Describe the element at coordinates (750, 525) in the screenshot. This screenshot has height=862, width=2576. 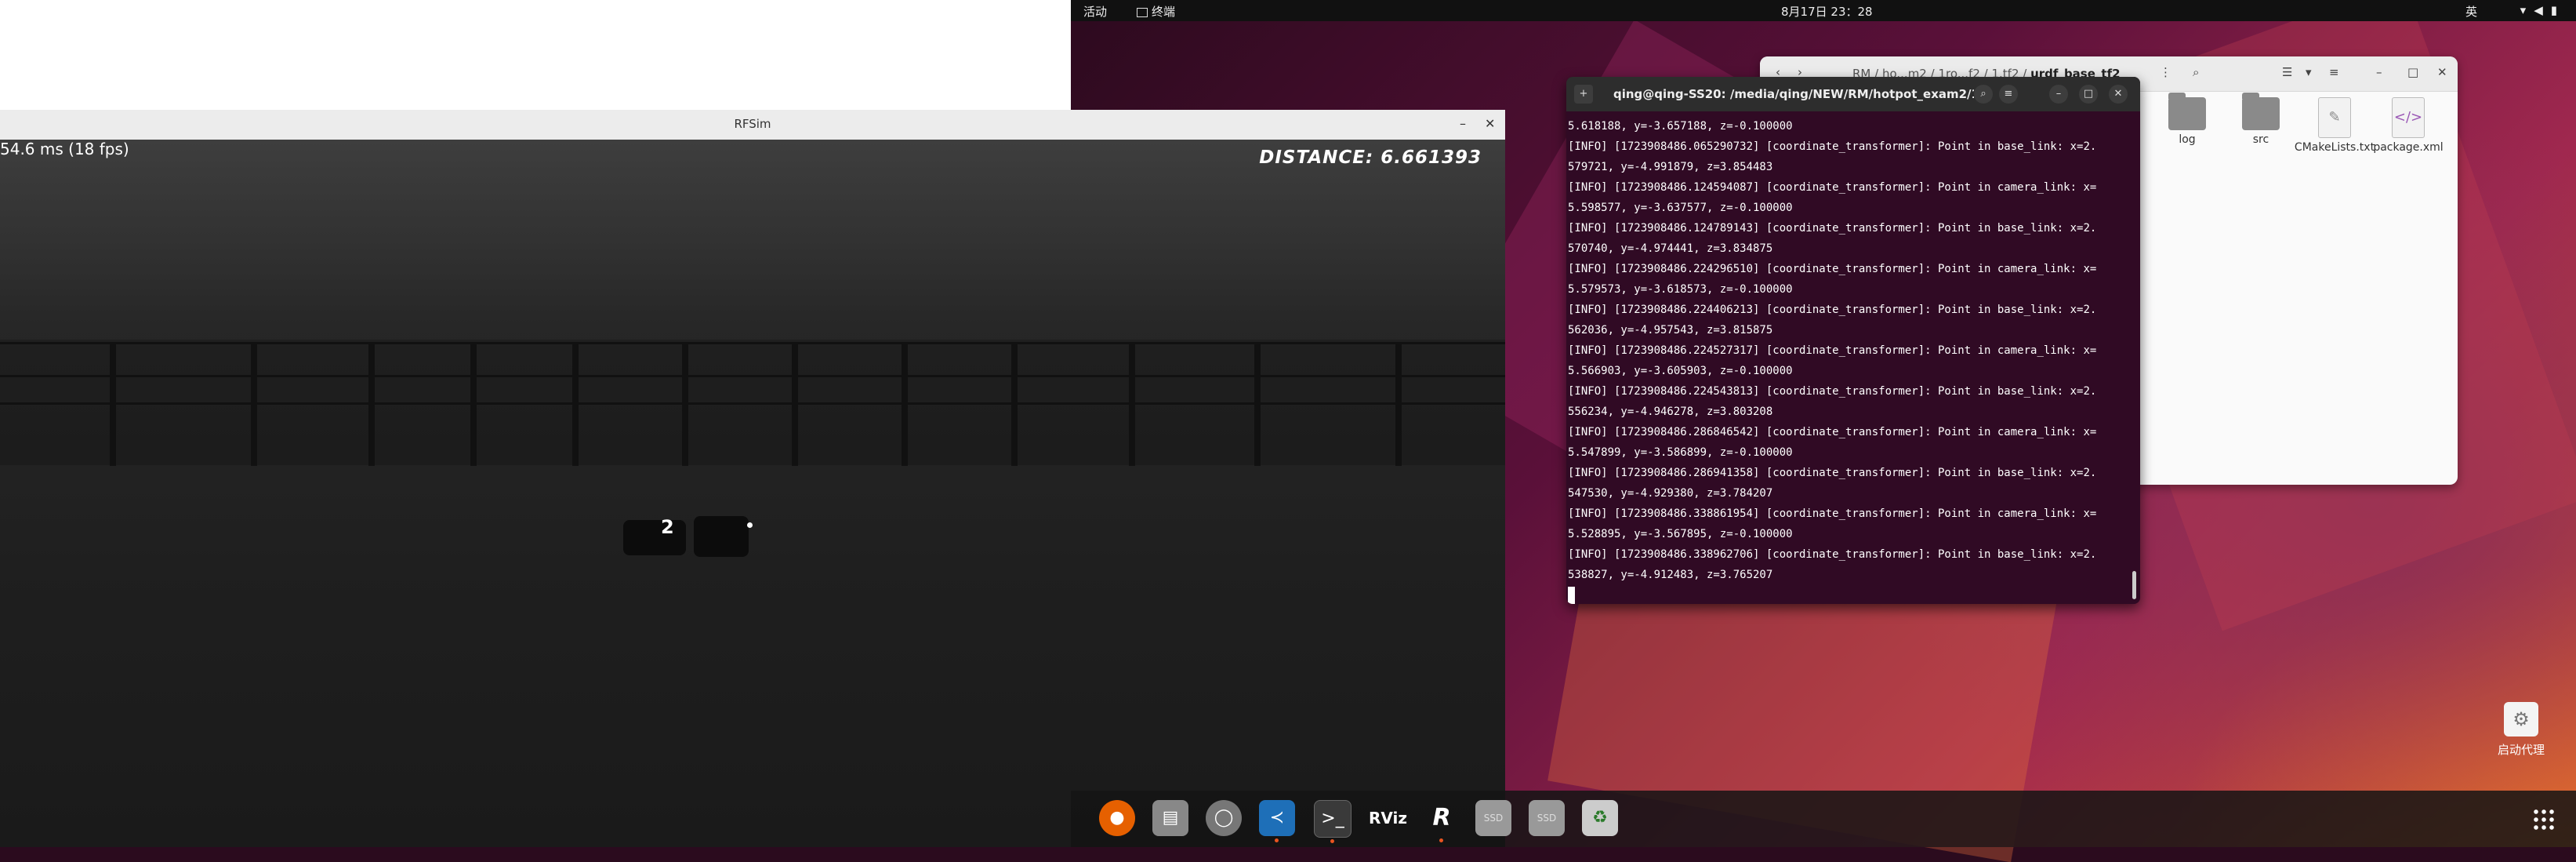
I see `target-point` at that location.